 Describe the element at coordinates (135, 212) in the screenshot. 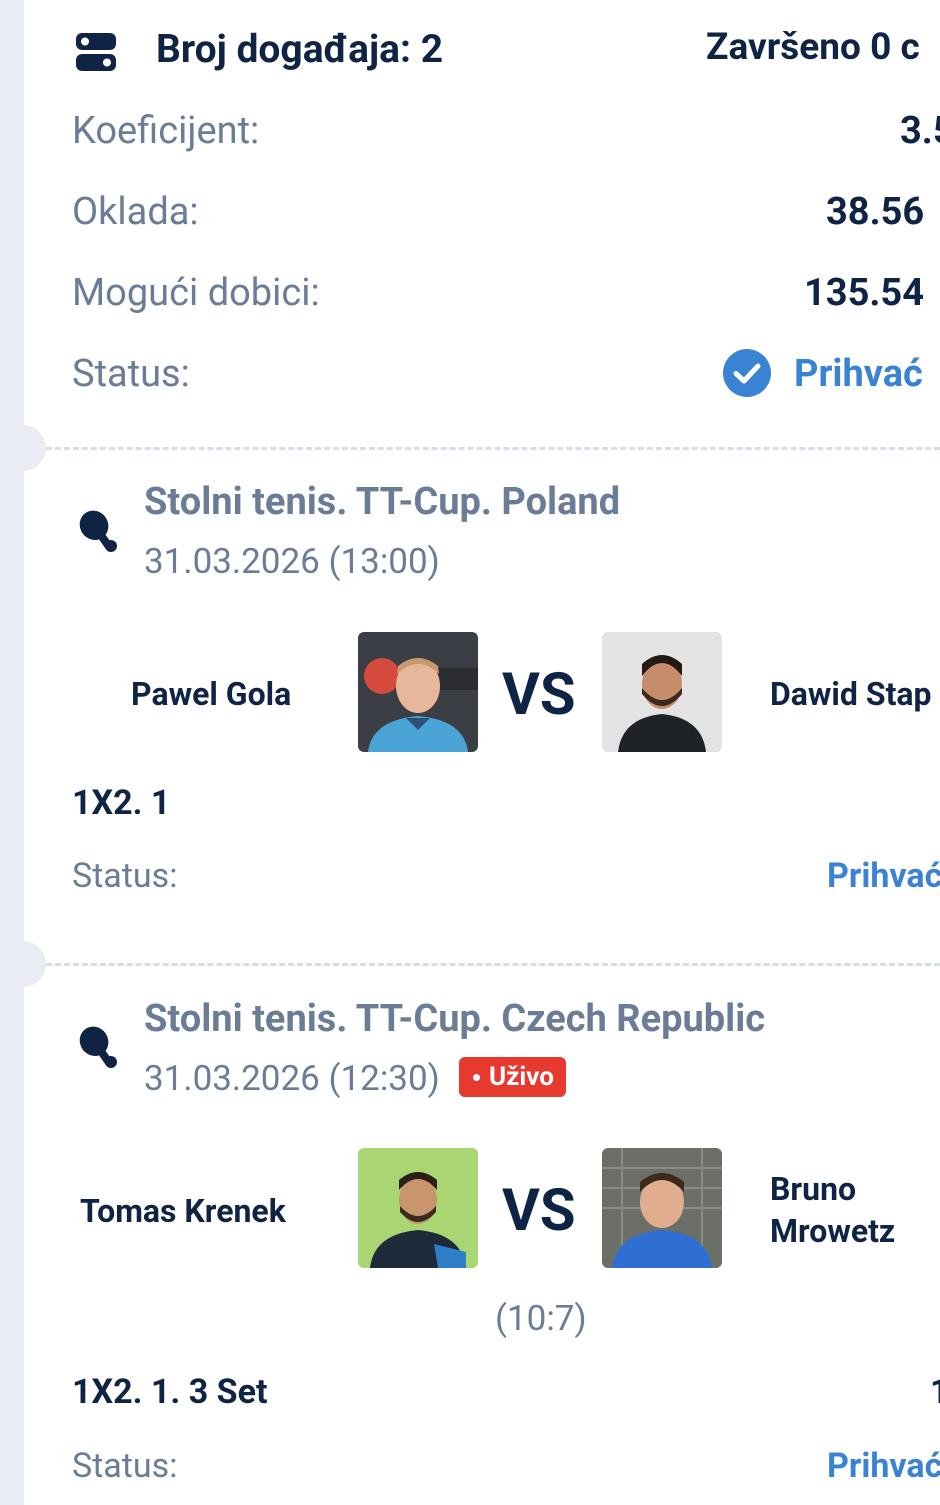

I see `stake-label: Oklada:` at that location.